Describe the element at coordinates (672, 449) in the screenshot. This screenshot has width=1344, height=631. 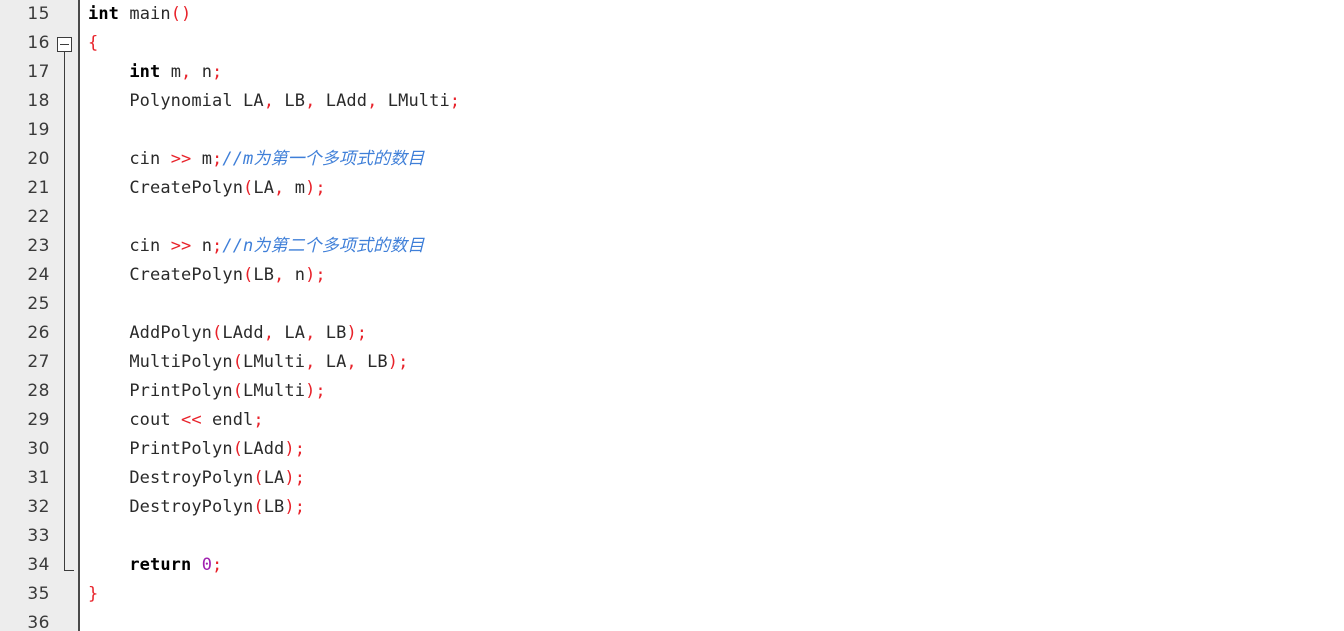
I see `code-line: 30 PrintPolyn(LAdd);` at that location.